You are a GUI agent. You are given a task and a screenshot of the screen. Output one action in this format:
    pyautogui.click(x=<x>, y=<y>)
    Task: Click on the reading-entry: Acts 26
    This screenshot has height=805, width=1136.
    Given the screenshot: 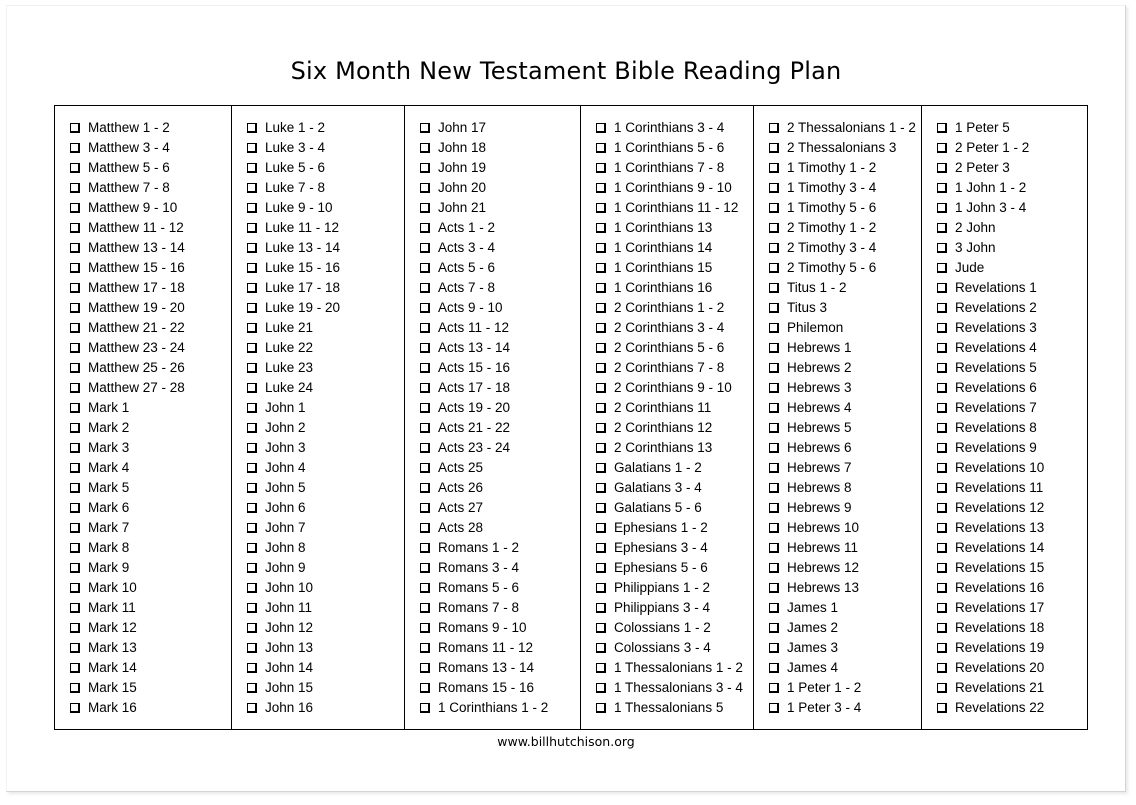 What is the action you would take?
    pyautogui.click(x=492, y=488)
    